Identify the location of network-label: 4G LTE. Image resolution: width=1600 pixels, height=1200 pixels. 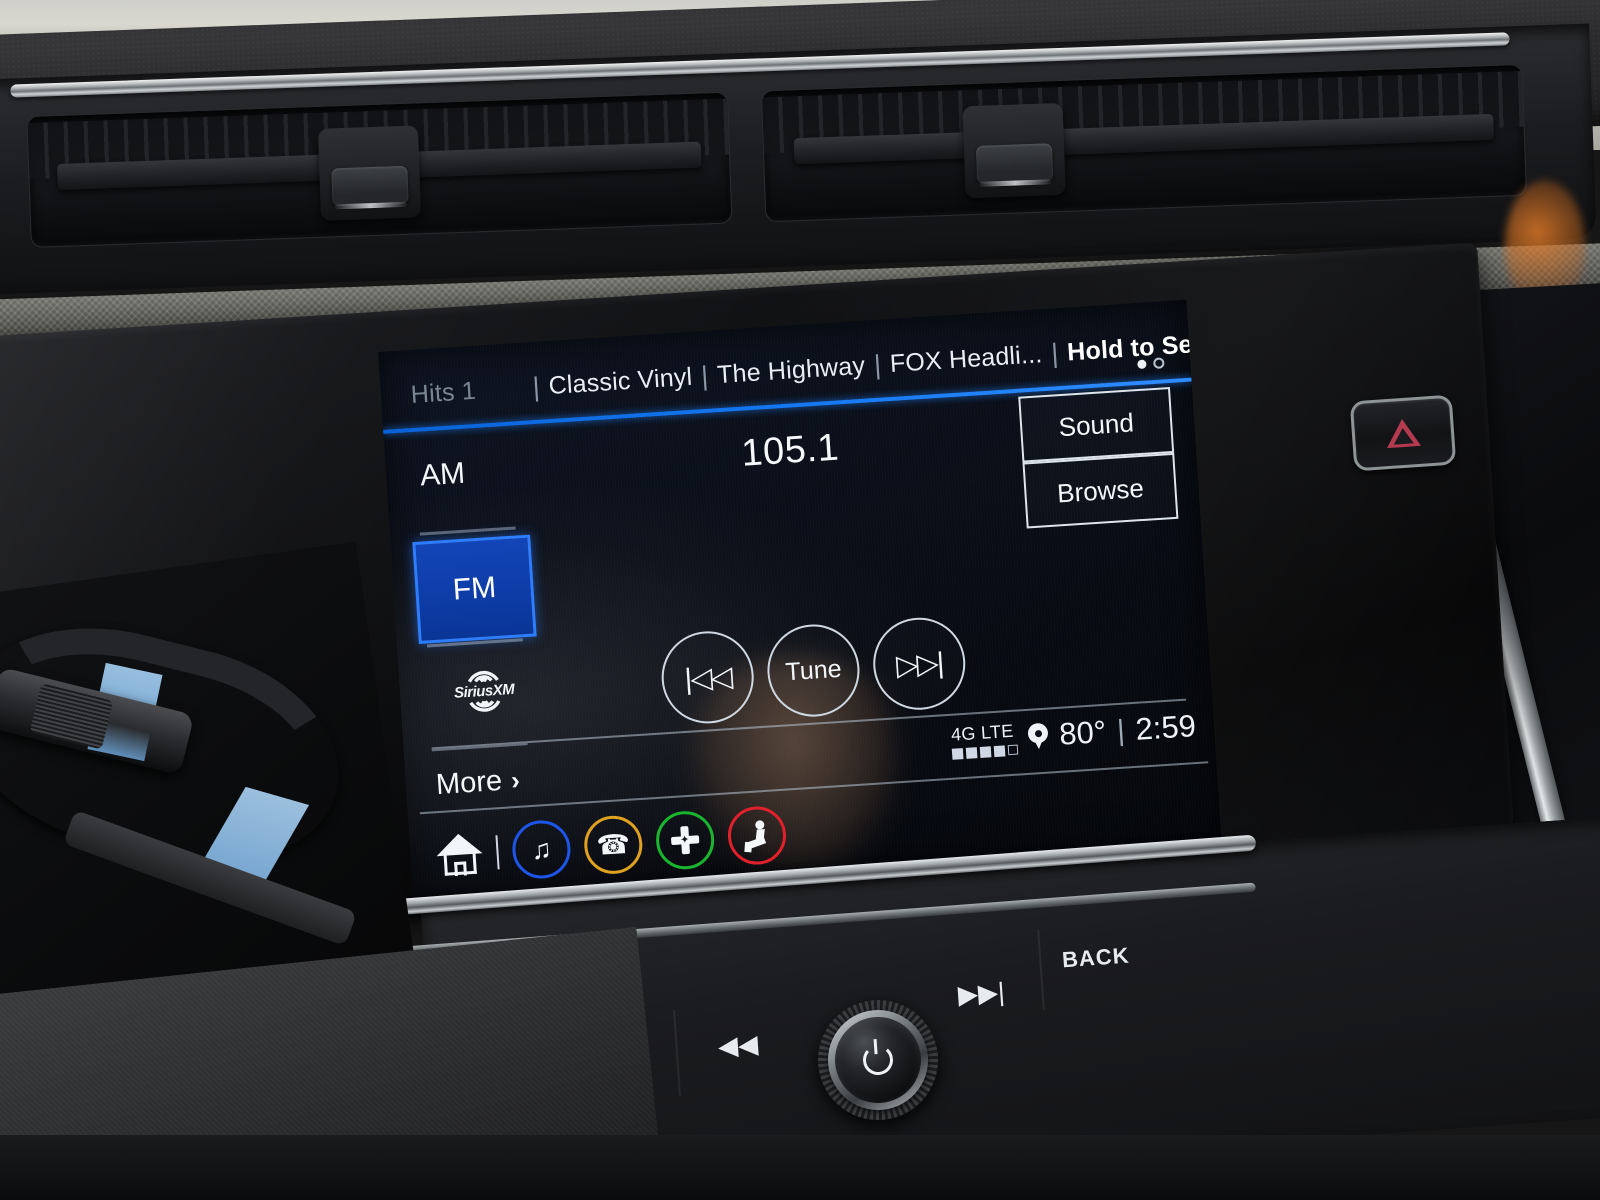
(982, 732).